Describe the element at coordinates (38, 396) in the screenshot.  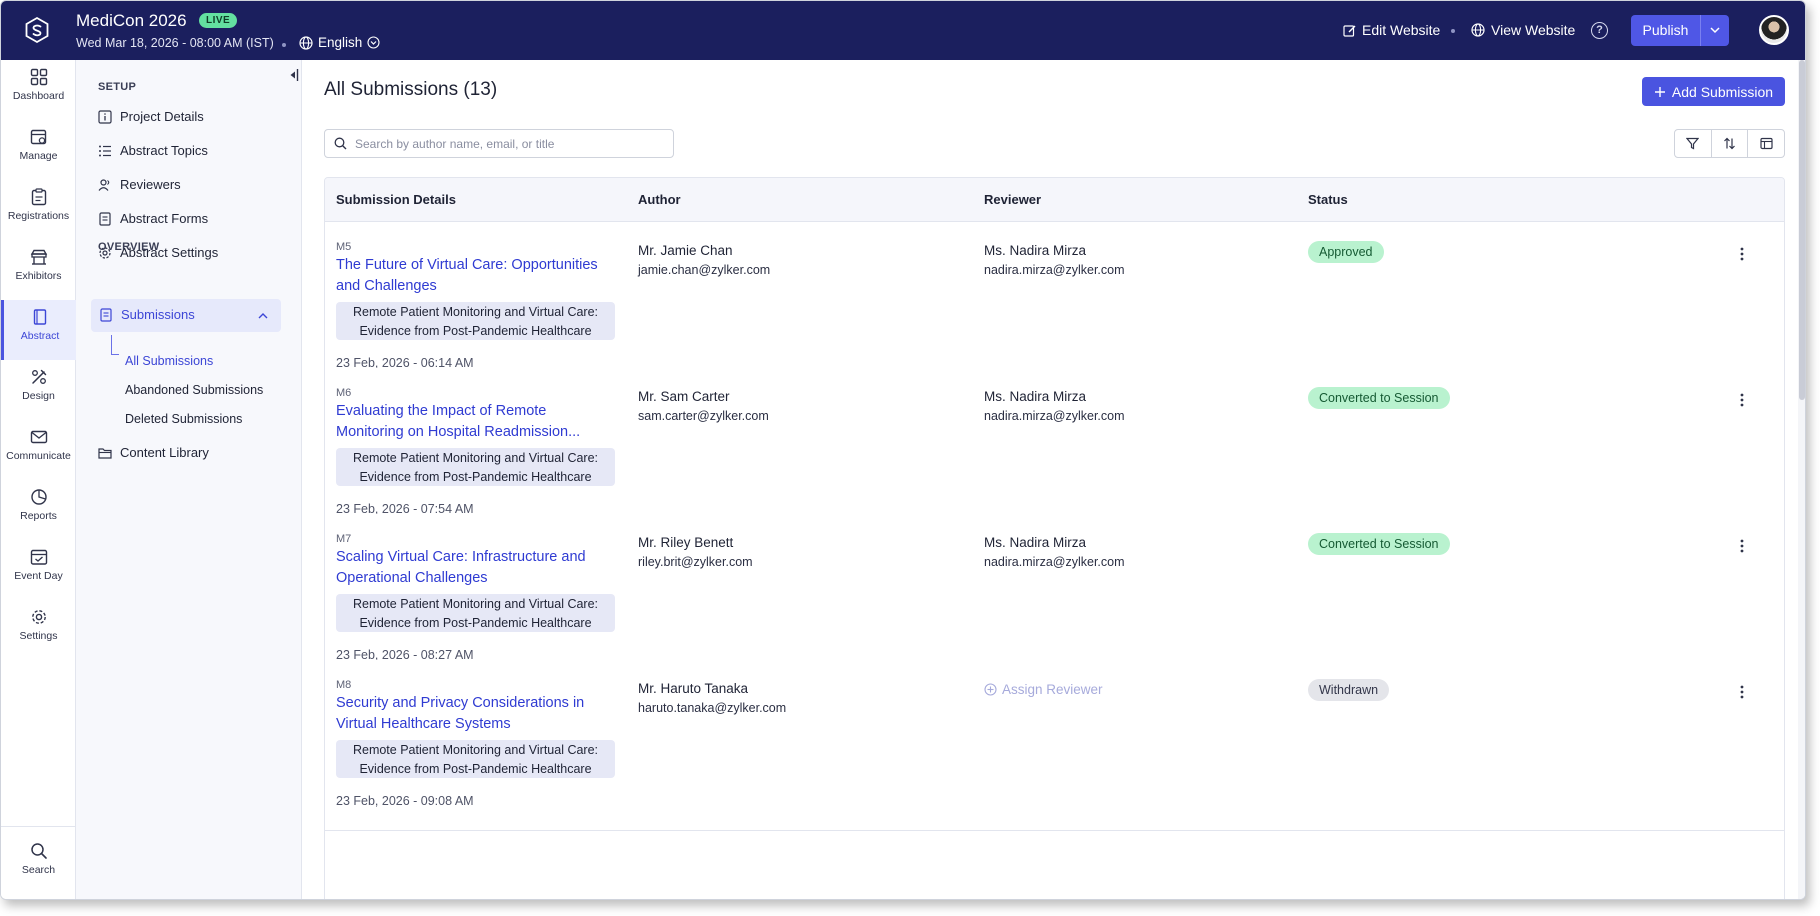
I see `rail-label: Design` at that location.